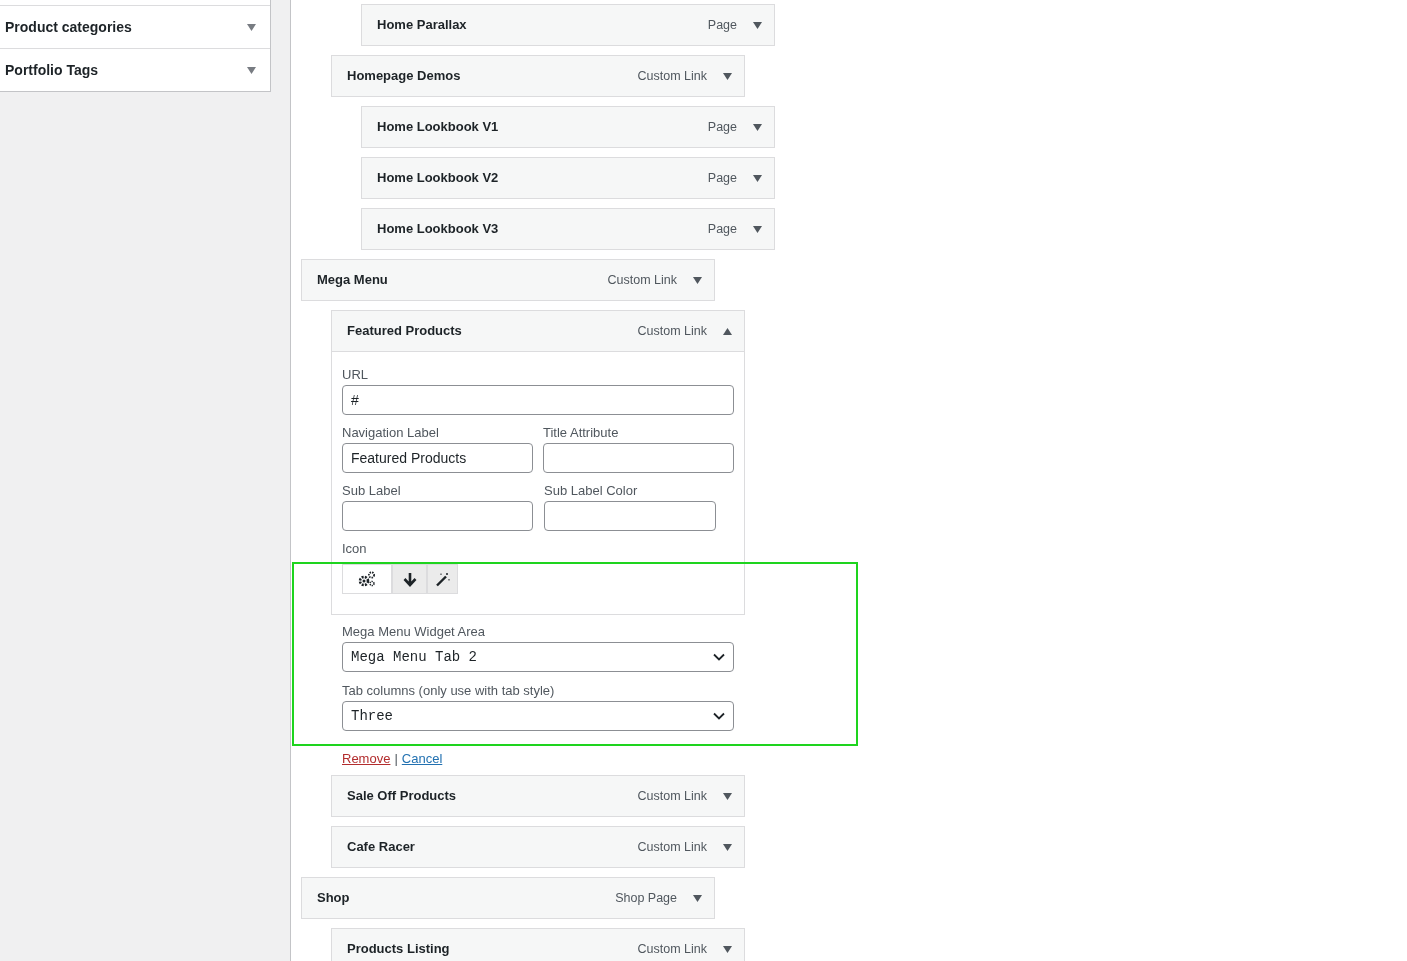 Image resolution: width=1407 pixels, height=961 pixels. Describe the element at coordinates (538, 331) in the screenshot. I see `menu-item-bar: Featured Products Custom Link` at that location.